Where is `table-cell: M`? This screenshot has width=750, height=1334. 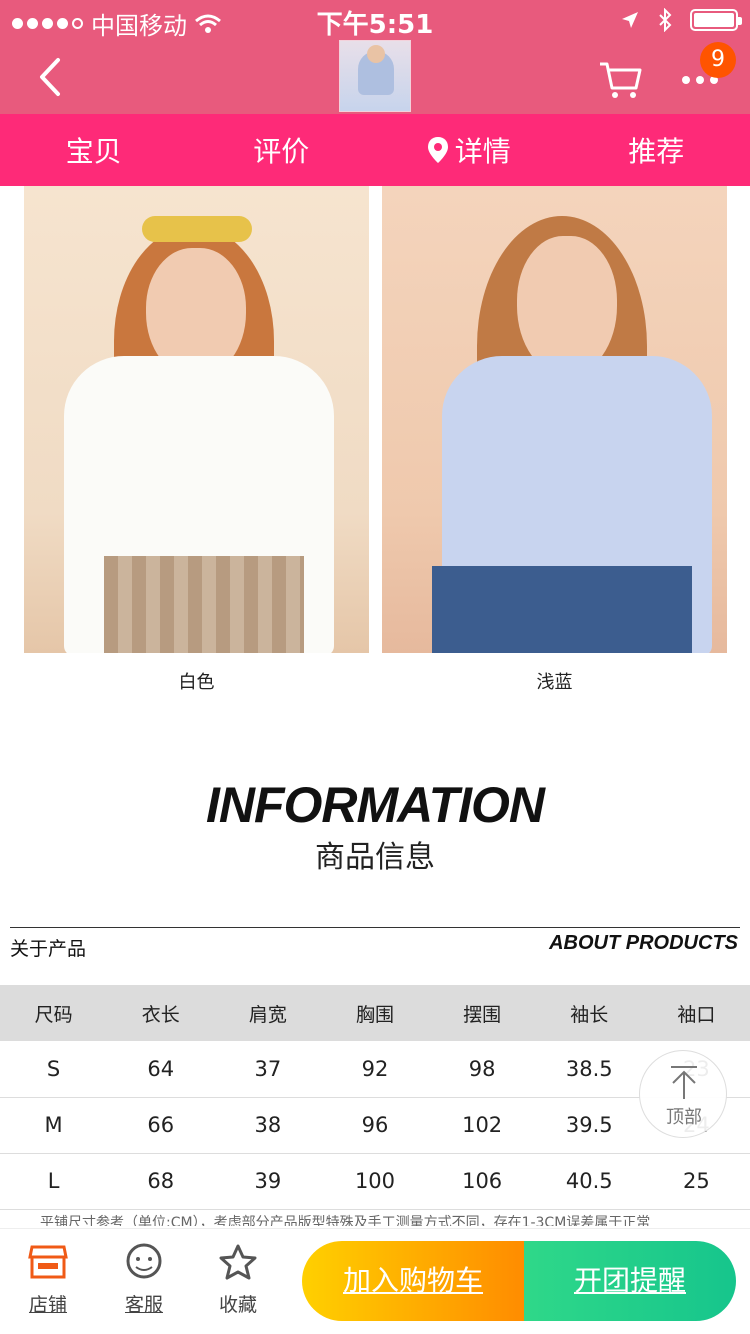
table-cell: M is located at coordinates (54, 1125).